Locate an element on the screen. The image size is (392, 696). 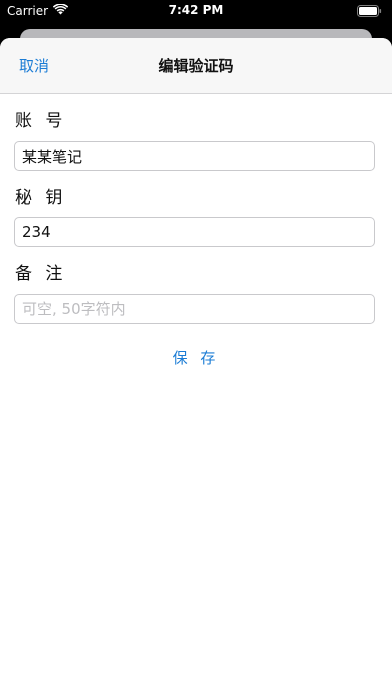
account-label: 账 号 is located at coordinates (41, 121).